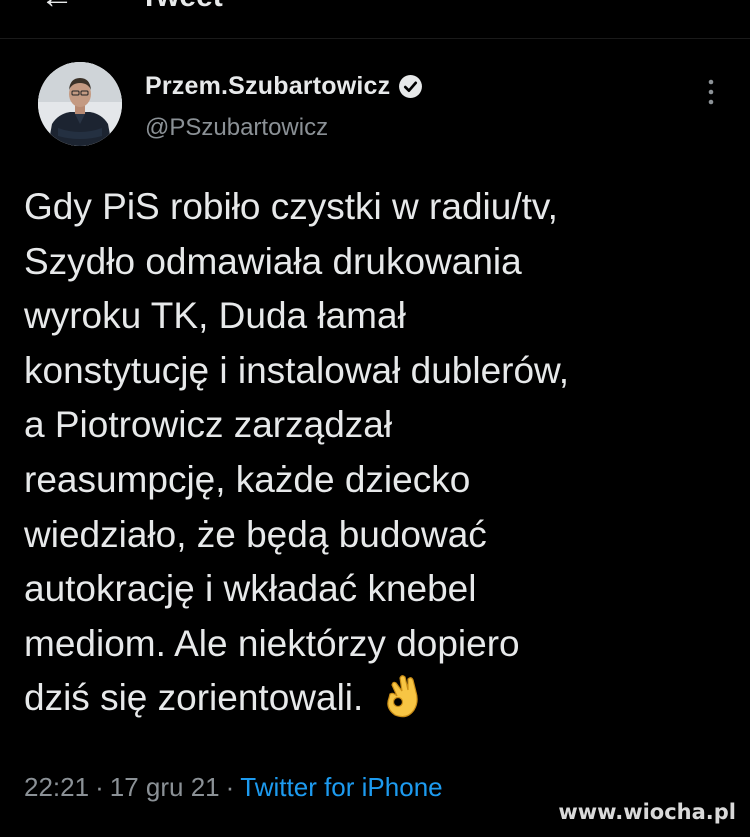 This screenshot has width=750, height=837. I want to click on verified-badge-icon, so click(411, 86).